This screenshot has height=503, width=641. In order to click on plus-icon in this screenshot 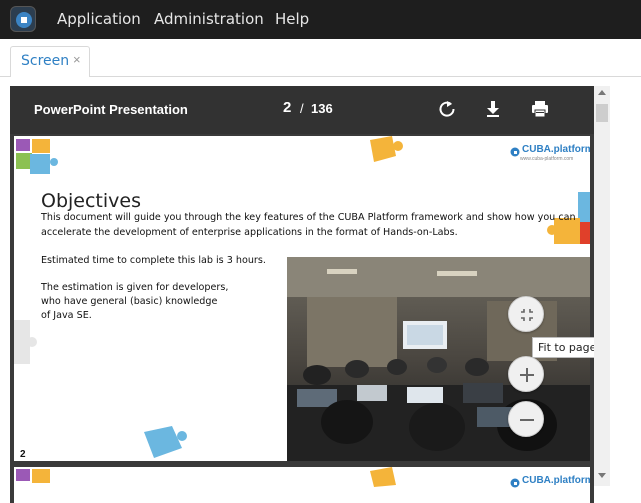, I will do `click(527, 375)`.